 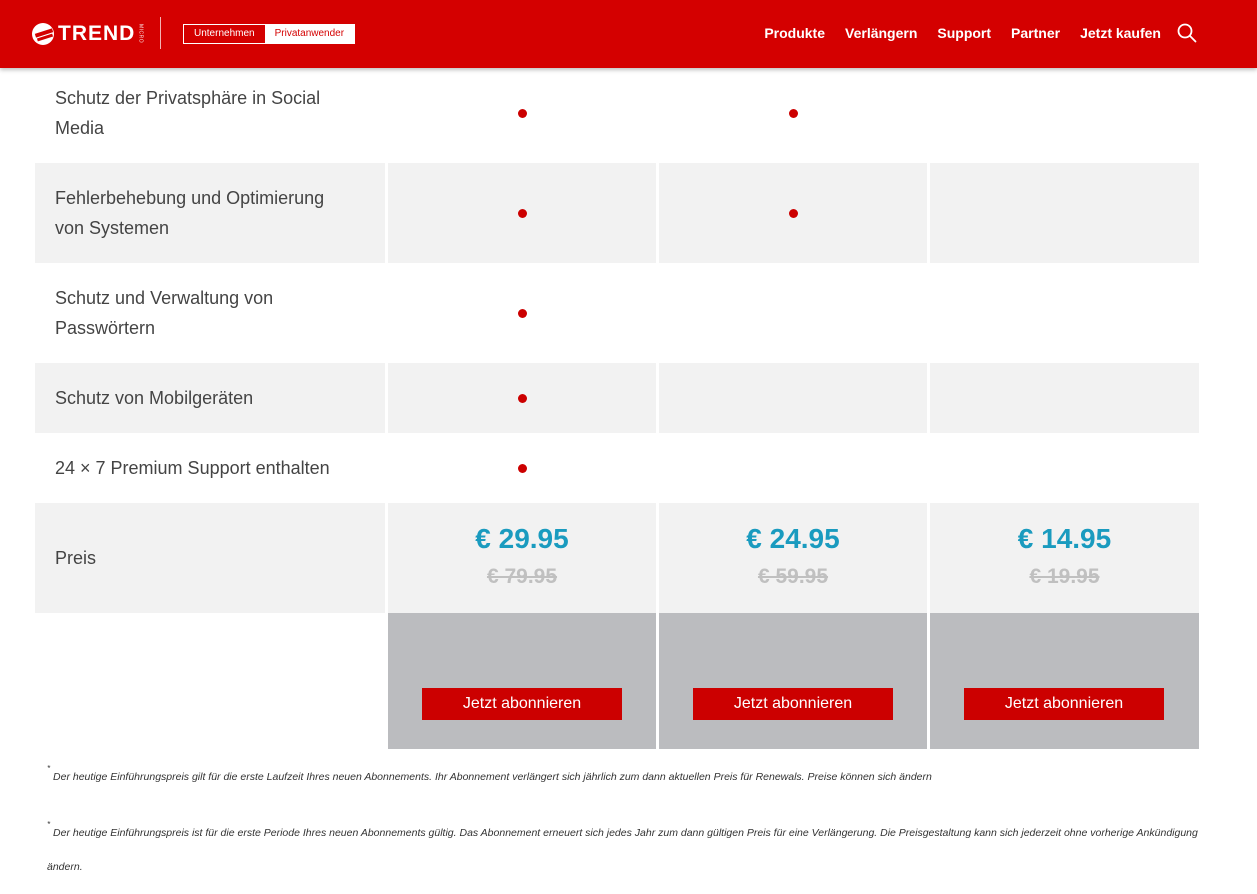 What do you see at coordinates (1035, 33) in the screenshot?
I see `nav-item-partner: Partner` at bounding box center [1035, 33].